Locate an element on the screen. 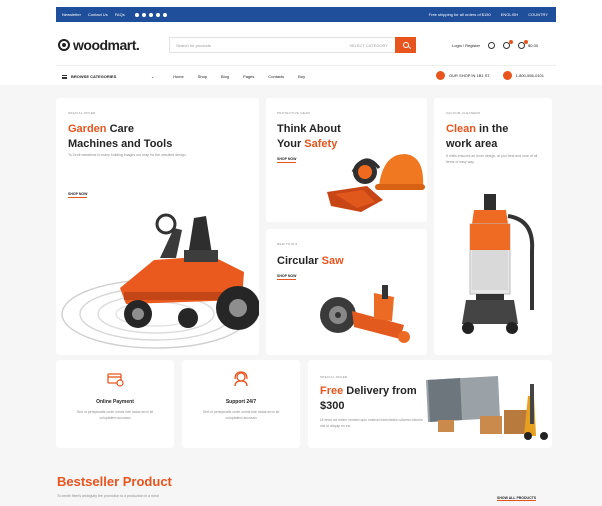  location-icon is located at coordinates (441, 75).